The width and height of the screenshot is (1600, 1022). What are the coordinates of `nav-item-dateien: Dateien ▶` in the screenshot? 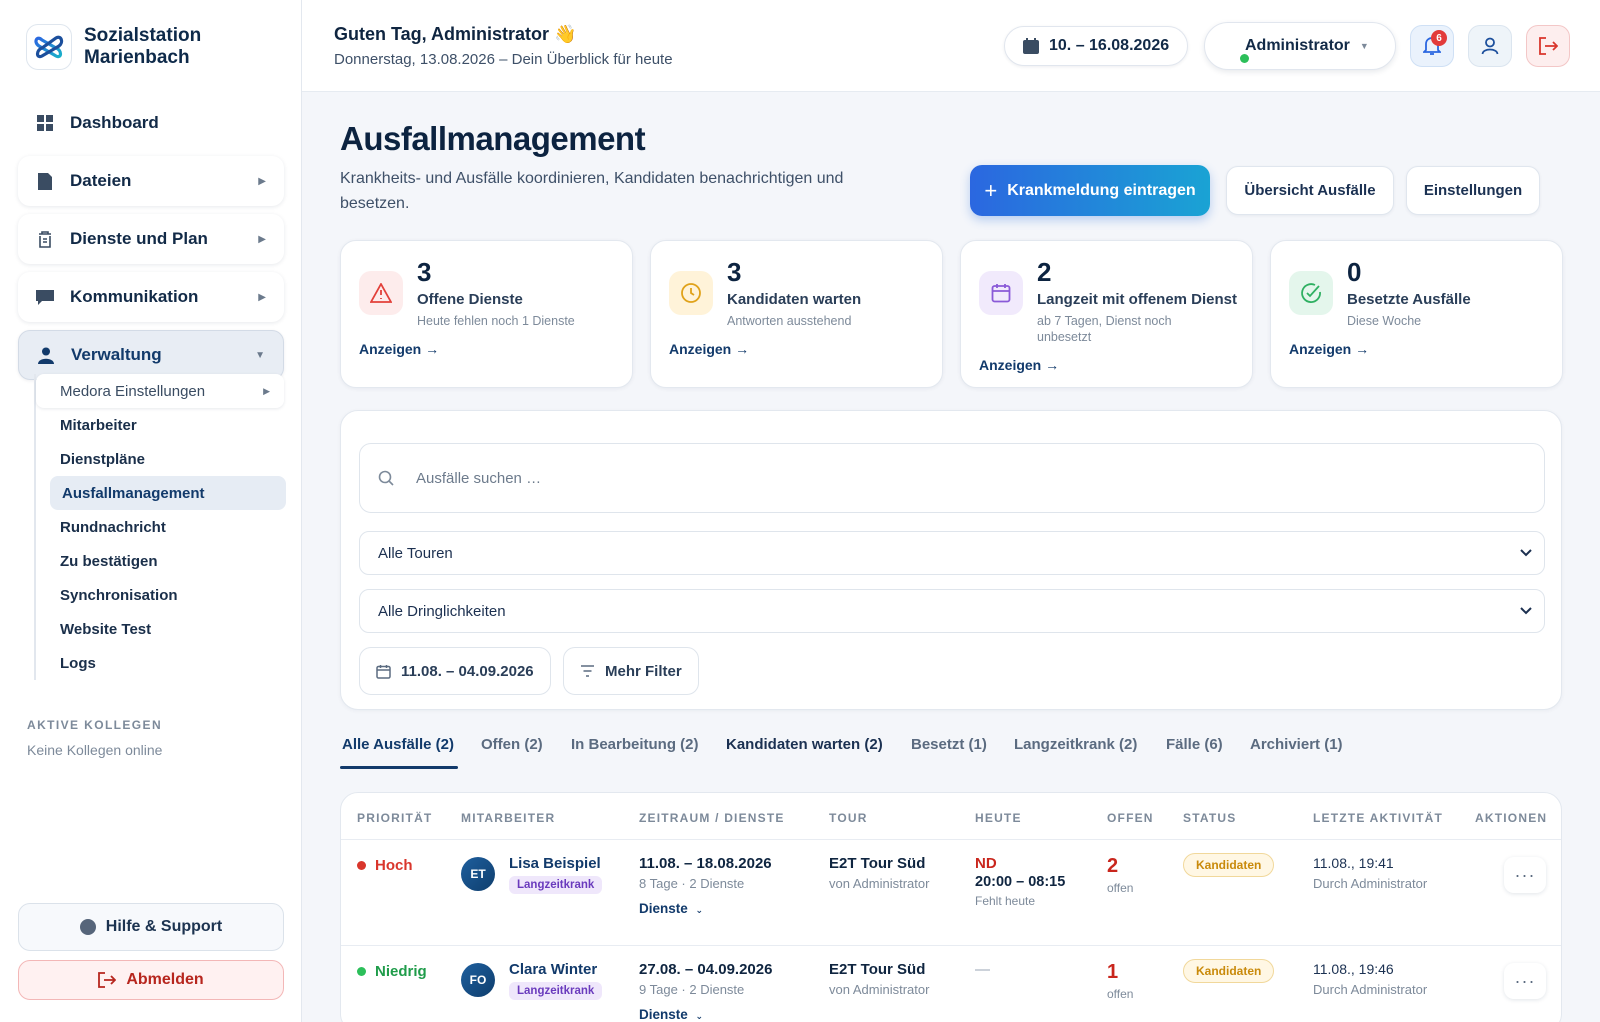 It's located at (151, 181).